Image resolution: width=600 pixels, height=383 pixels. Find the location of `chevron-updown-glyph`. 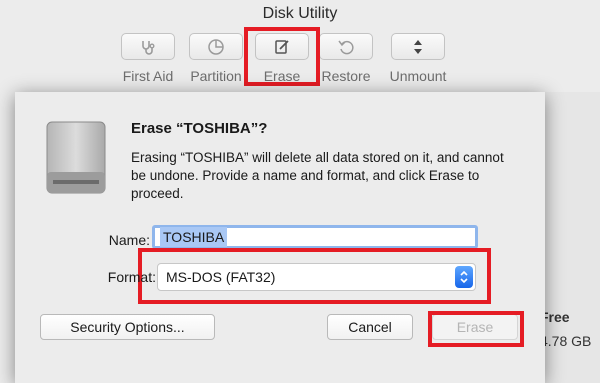

chevron-updown-glyph is located at coordinates (464, 277).